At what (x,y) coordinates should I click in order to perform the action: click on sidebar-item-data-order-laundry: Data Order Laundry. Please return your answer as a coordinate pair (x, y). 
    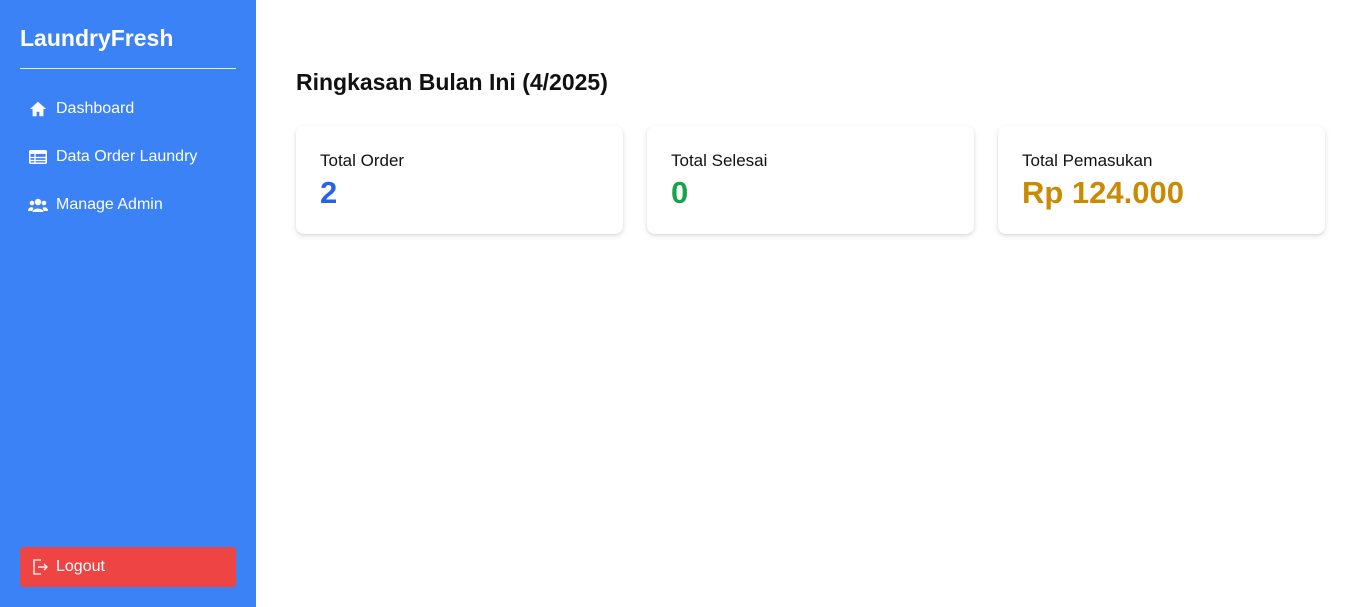
    Looking at the image, I should click on (128, 157).